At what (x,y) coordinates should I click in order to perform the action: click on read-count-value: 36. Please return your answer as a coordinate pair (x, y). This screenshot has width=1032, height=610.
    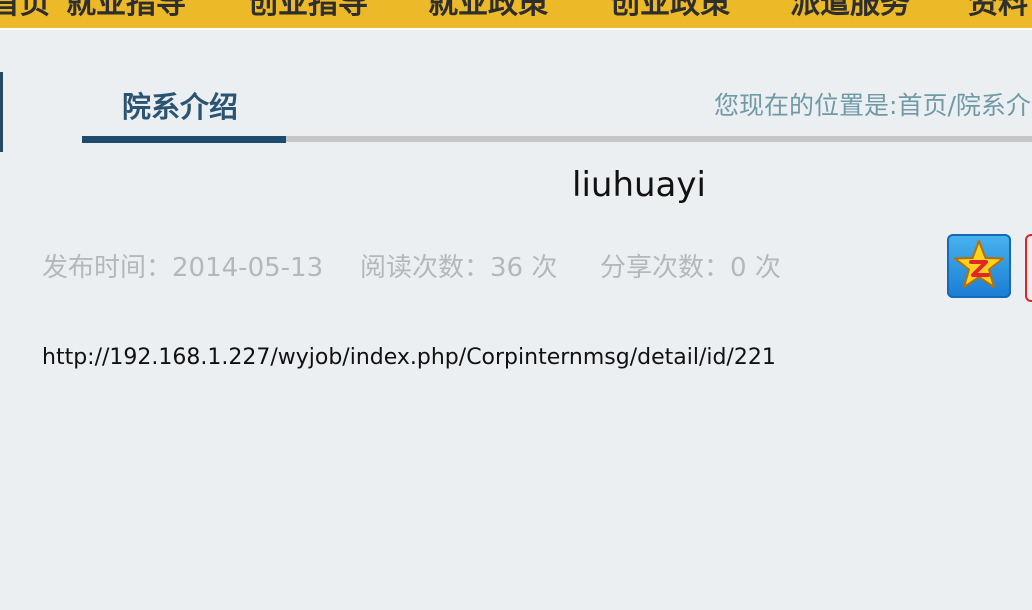
    Looking at the image, I should click on (507, 268).